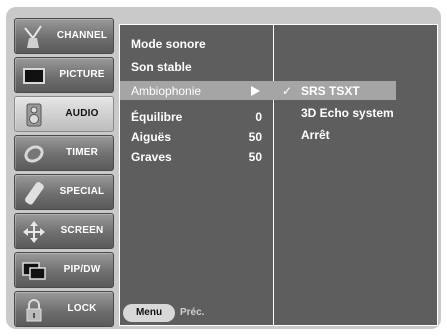 This screenshot has width=447, height=336. I want to click on option-label: Arrêt, so click(315, 135).